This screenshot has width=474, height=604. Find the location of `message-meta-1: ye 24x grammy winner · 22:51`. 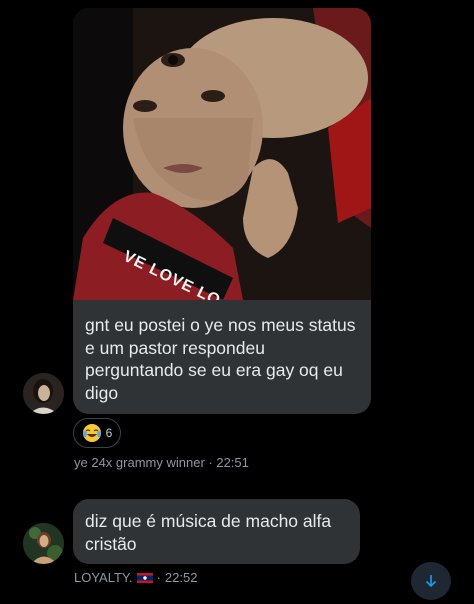

message-meta-1: ye 24x grammy winner · 22:51 is located at coordinates (161, 462).